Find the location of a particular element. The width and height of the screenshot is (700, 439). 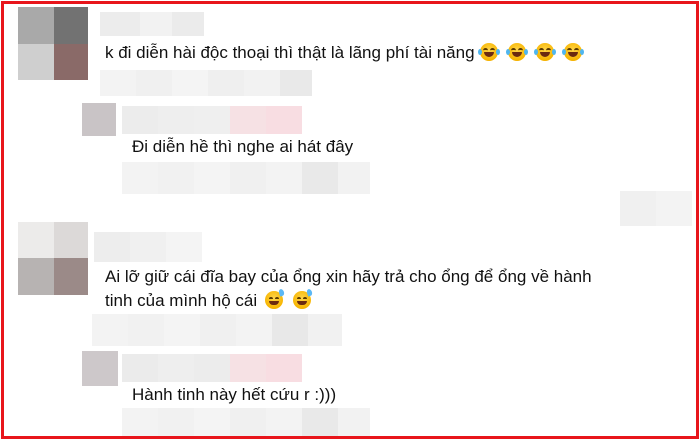

reply-text: Đi diễn hề thì nghe ai hát đây is located at coordinates (243, 146).